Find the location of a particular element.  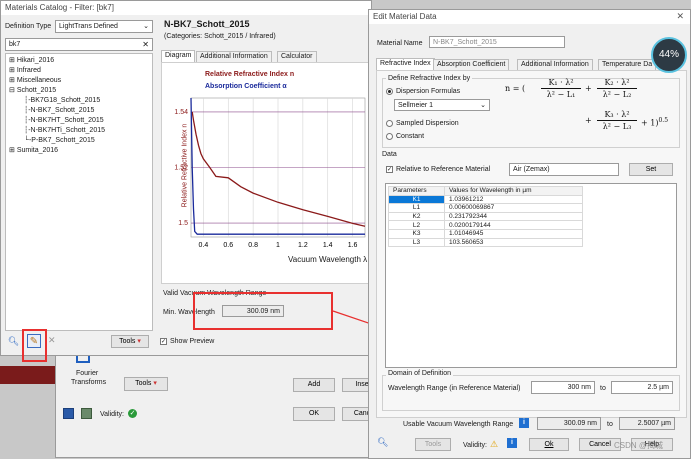

header-values: Values for Wavelength in µm is located at coordinates (513, 191).